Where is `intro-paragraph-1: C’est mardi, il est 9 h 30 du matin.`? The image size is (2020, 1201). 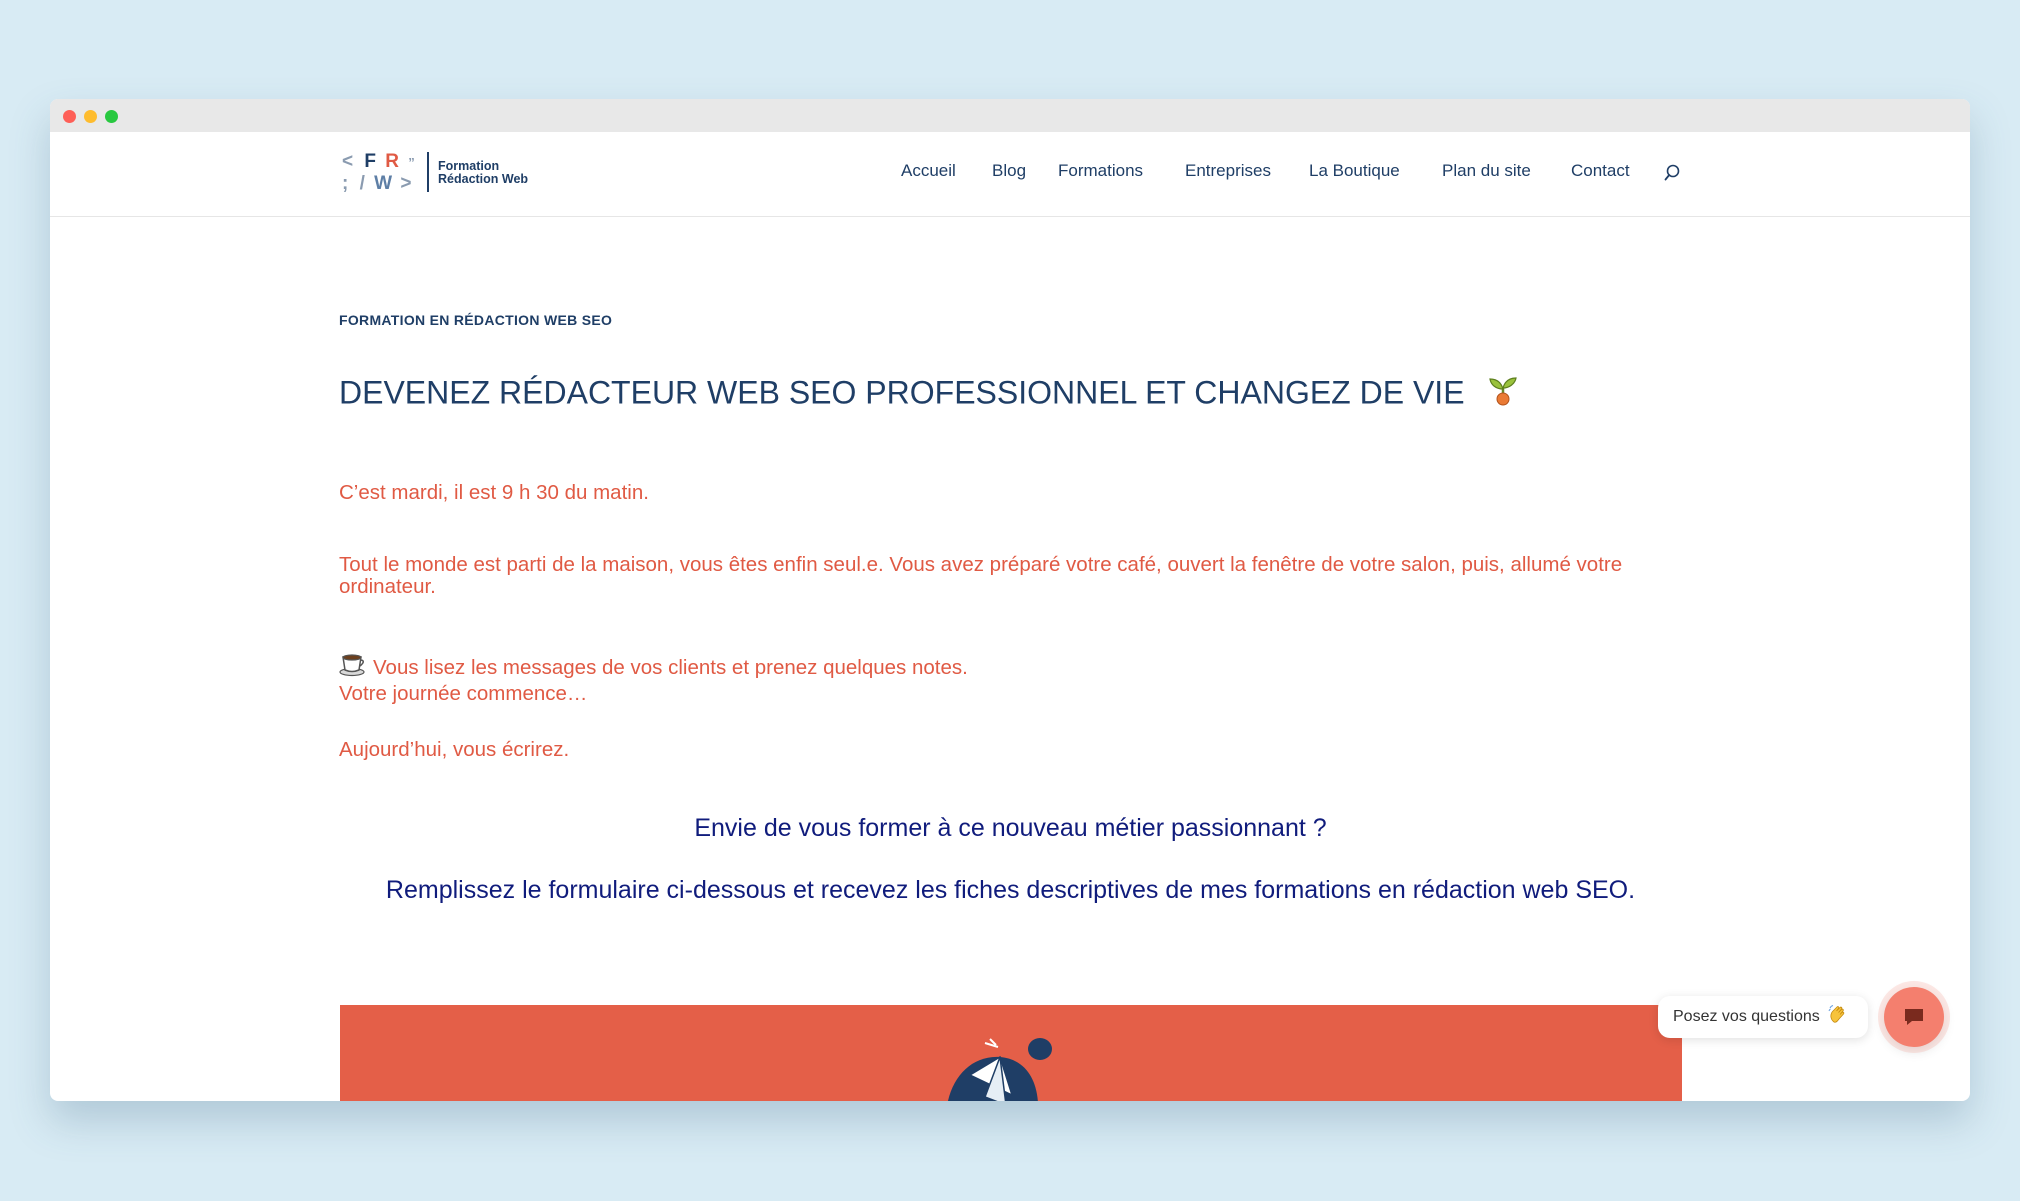
intro-paragraph-1: C’est mardi, il est 9 h 30 du matin. is located at coordinates (494, 492).